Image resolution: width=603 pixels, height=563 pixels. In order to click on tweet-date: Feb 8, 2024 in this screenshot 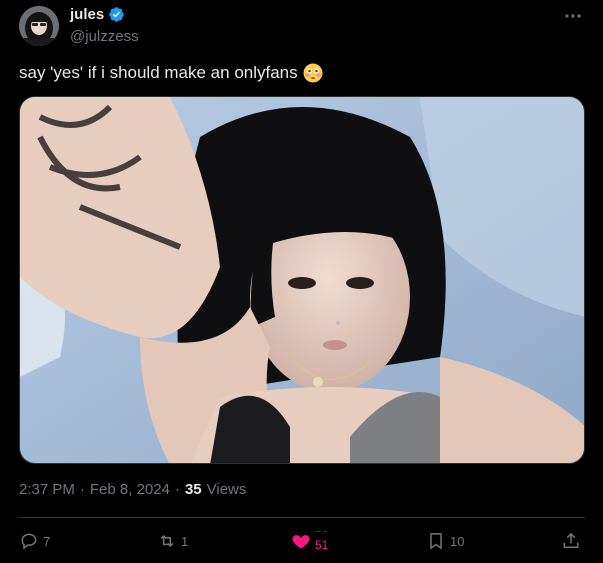, I will do `click(130, 489)`.